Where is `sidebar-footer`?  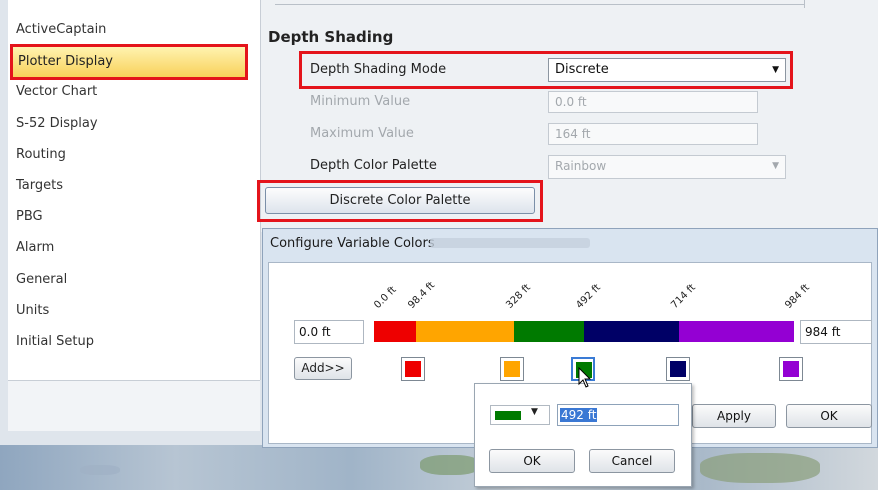
sidebar-footer is located at coordinates (134, 405).